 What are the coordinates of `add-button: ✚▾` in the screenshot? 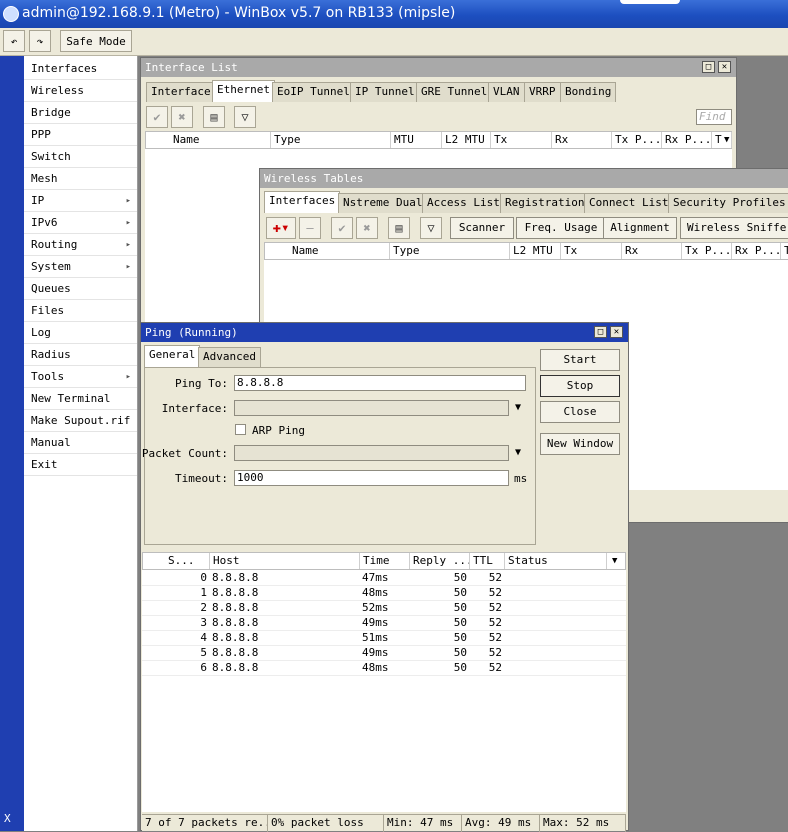 It's located at (281, 228).